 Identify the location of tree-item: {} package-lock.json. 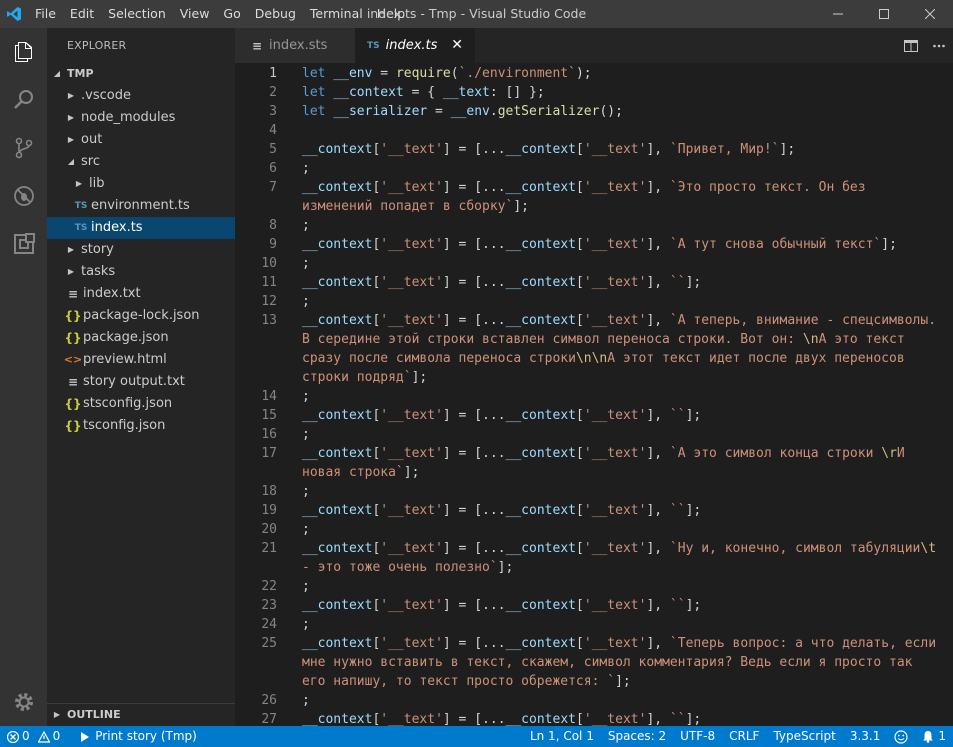
(141, 316).